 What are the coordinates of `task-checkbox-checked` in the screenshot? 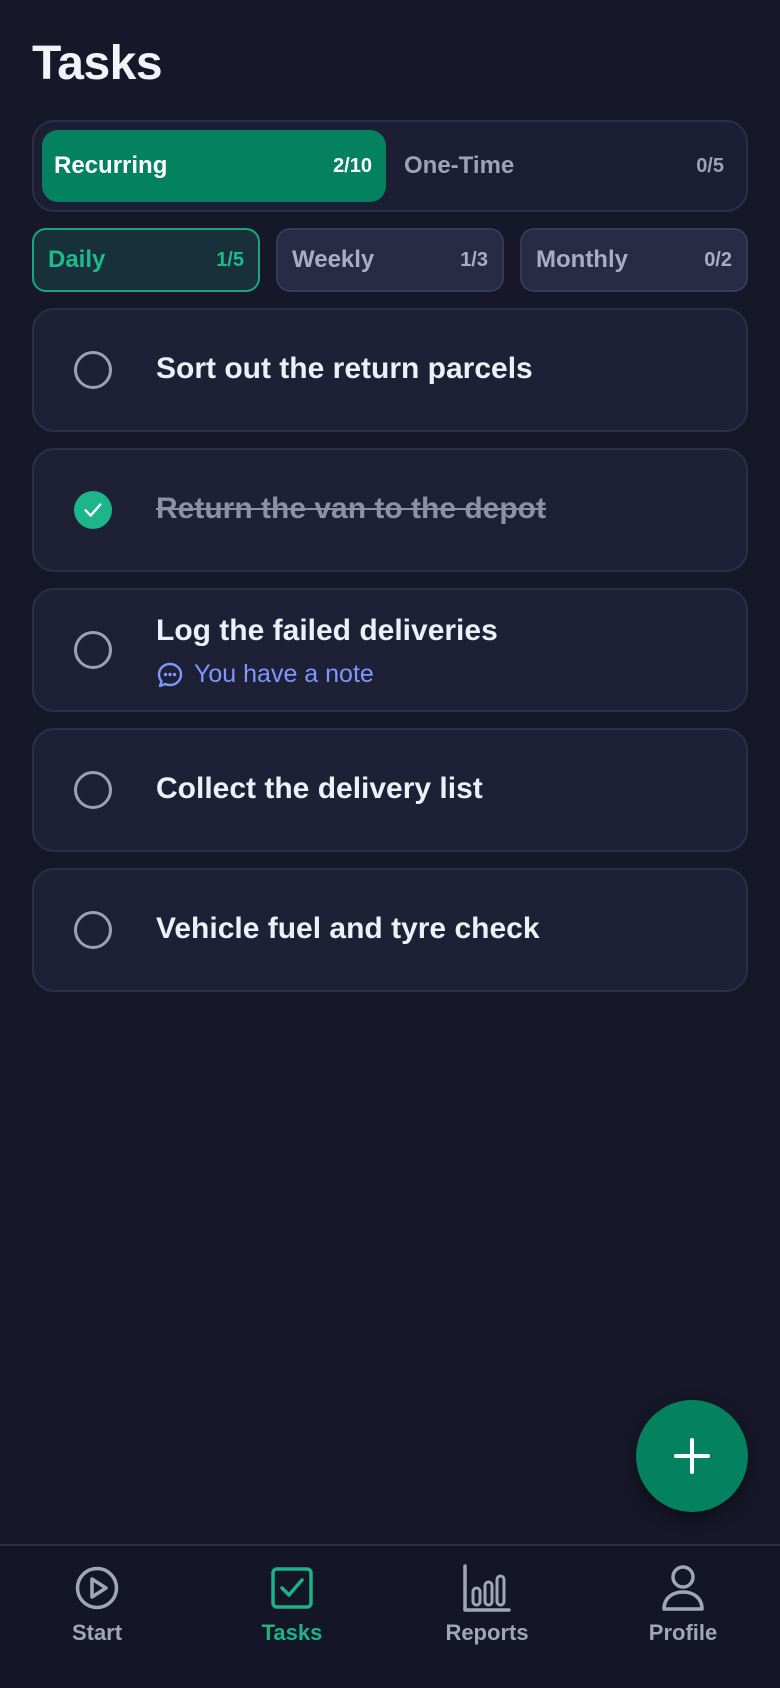 It's located at (93, 510).